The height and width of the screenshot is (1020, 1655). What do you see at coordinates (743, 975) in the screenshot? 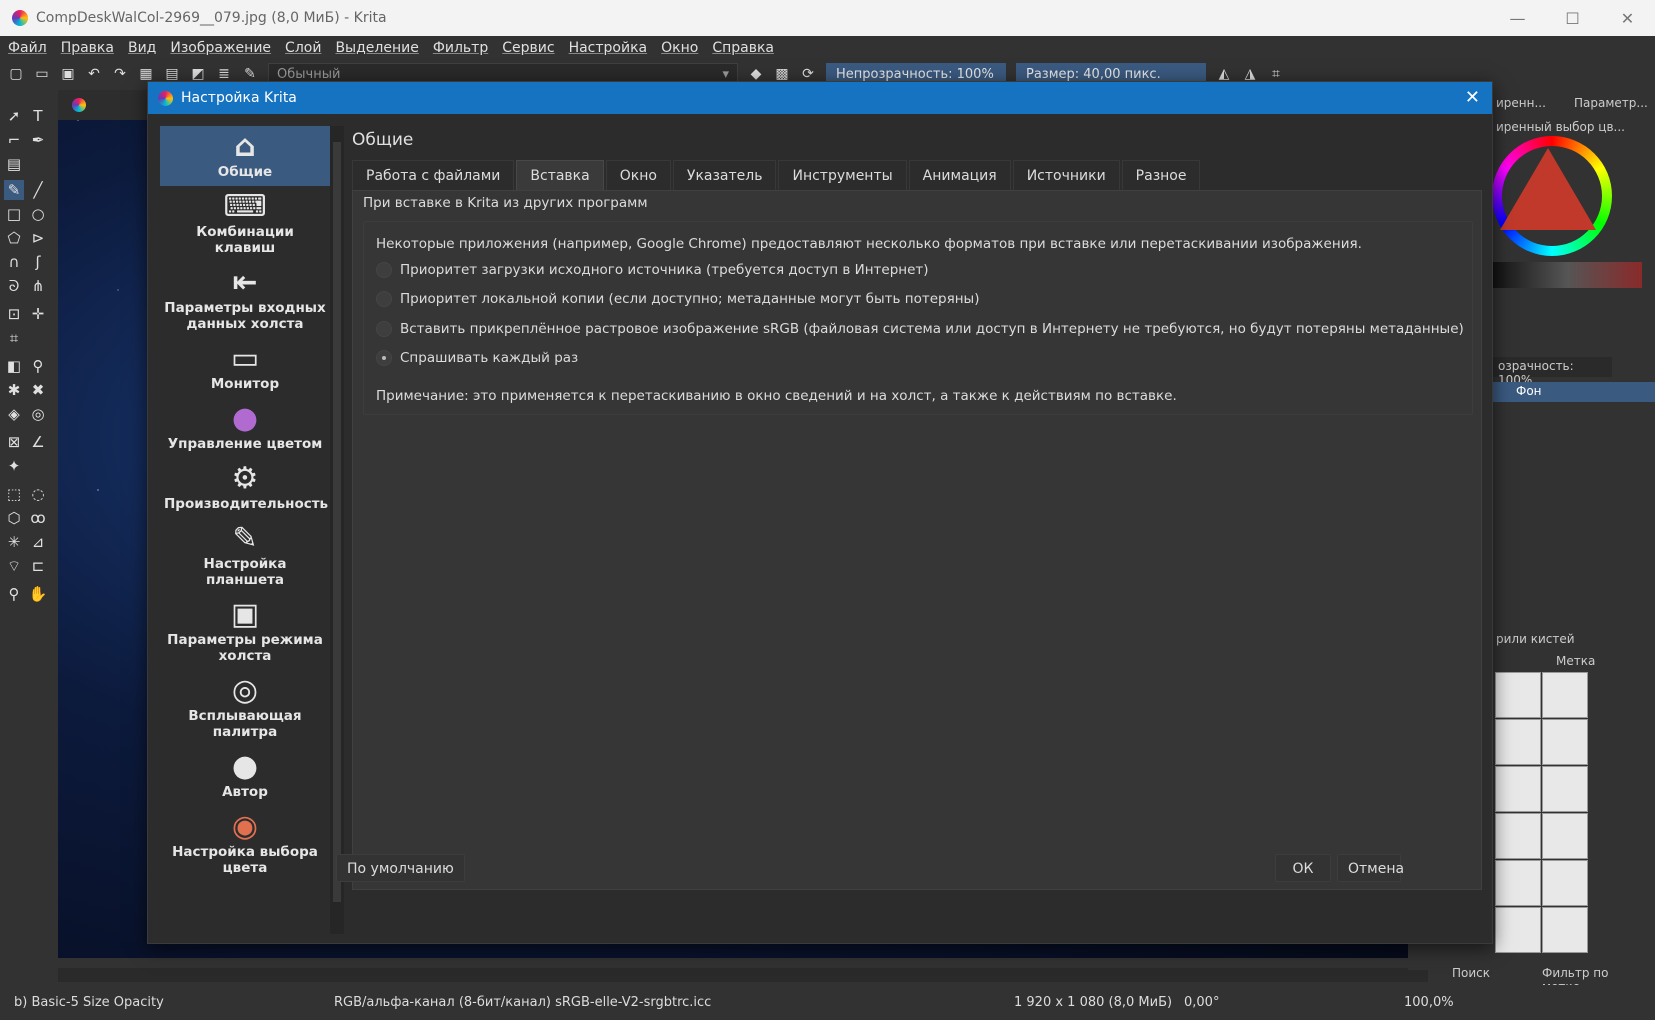
I see `horizontal-scrollbar` at bounding box center [743, 975].